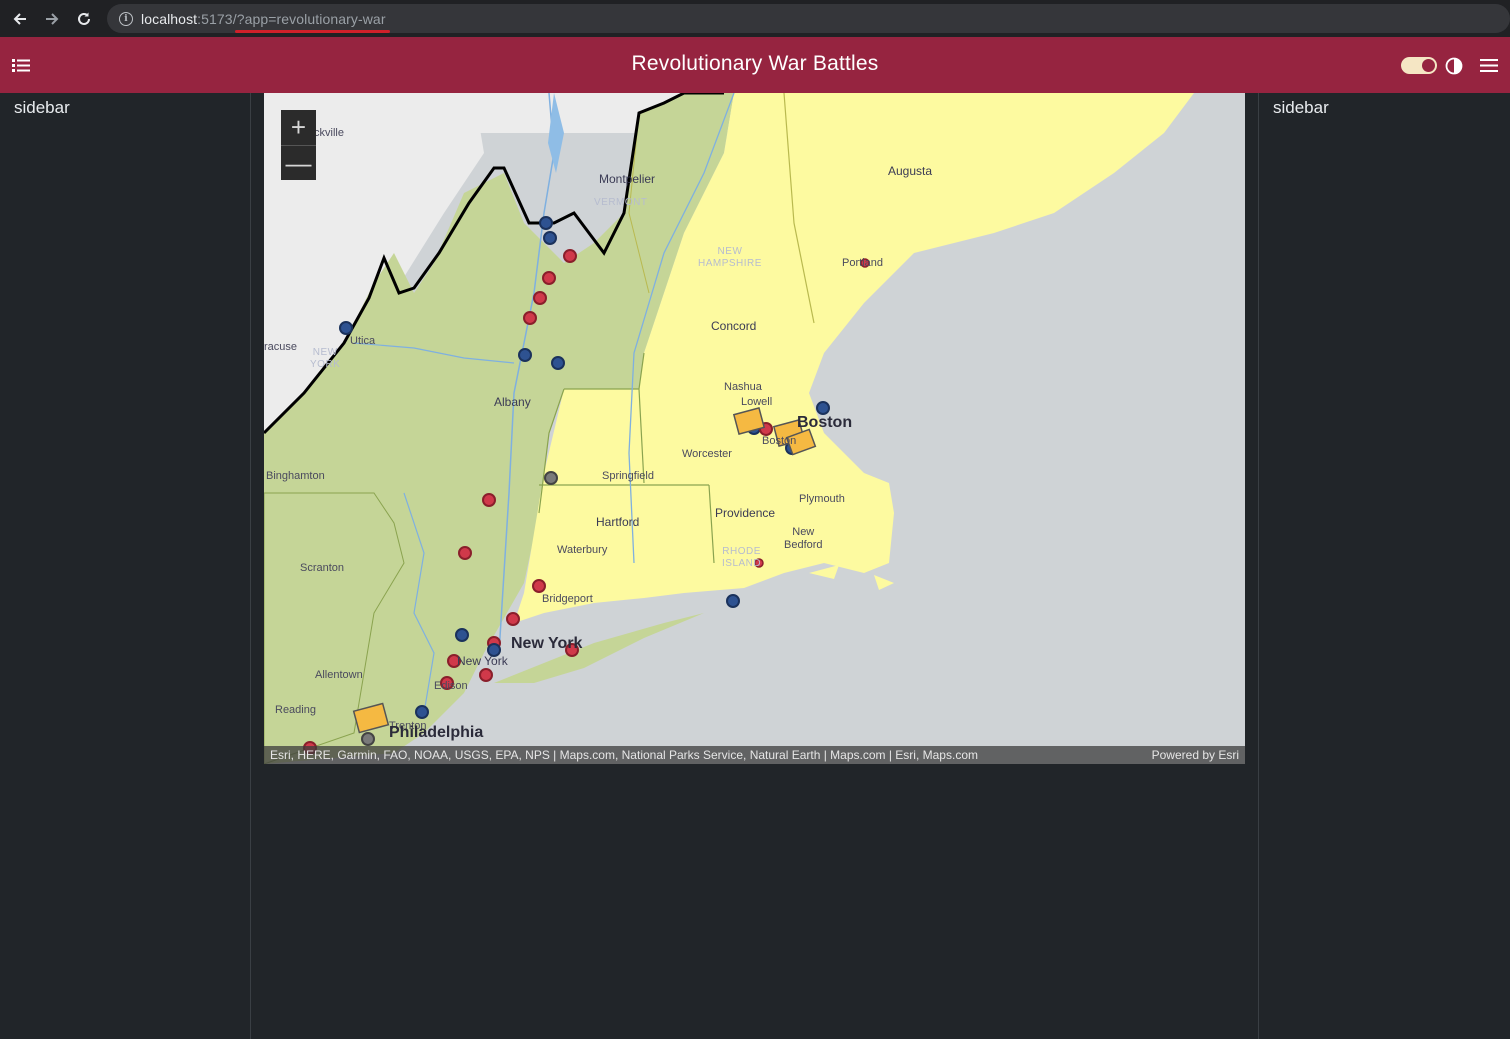 The width and height of the screenshot is (1510, 1039). What do you see at coordinates (84, 19) in the screenshot?
I see `reload-icon` at bounding box center [84, 19].